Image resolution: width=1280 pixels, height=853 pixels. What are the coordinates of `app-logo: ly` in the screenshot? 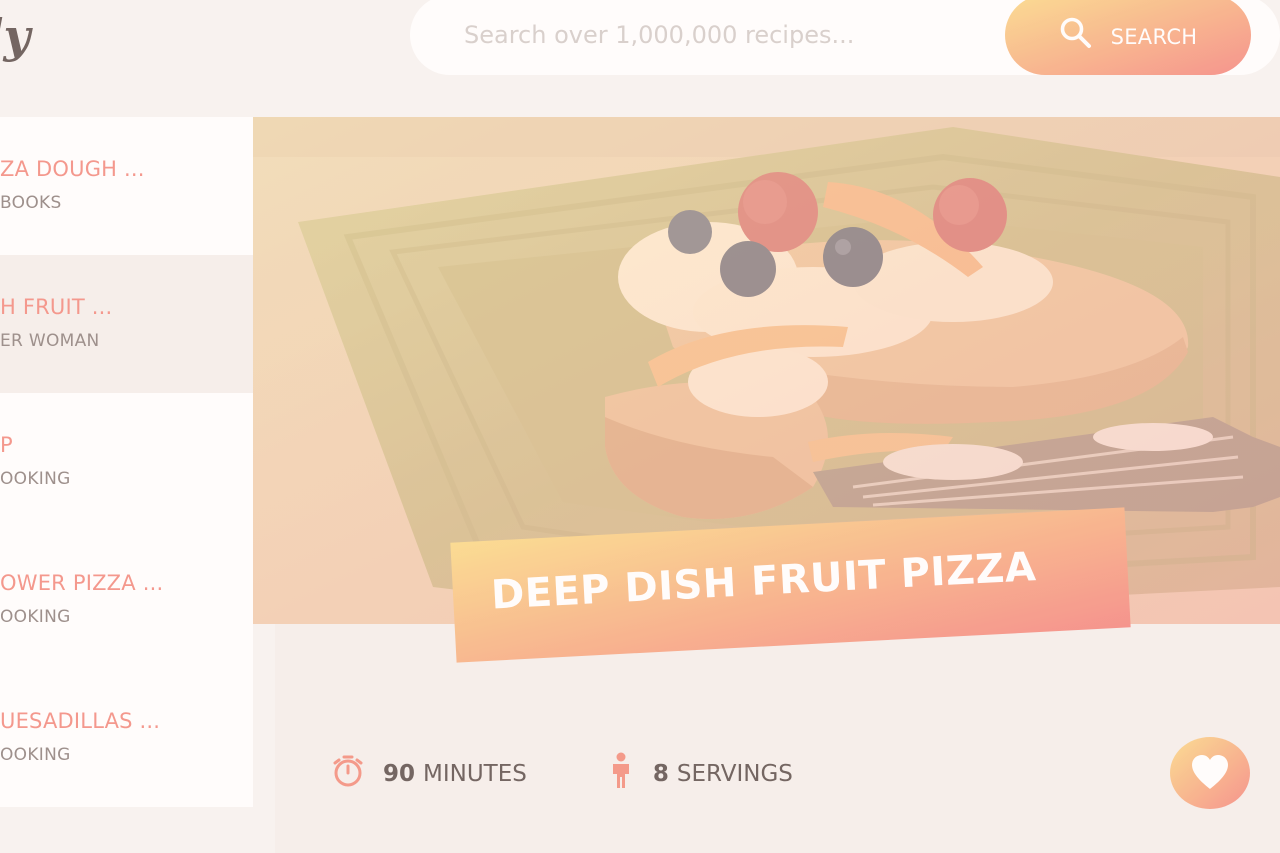 It's located at (15, 36).